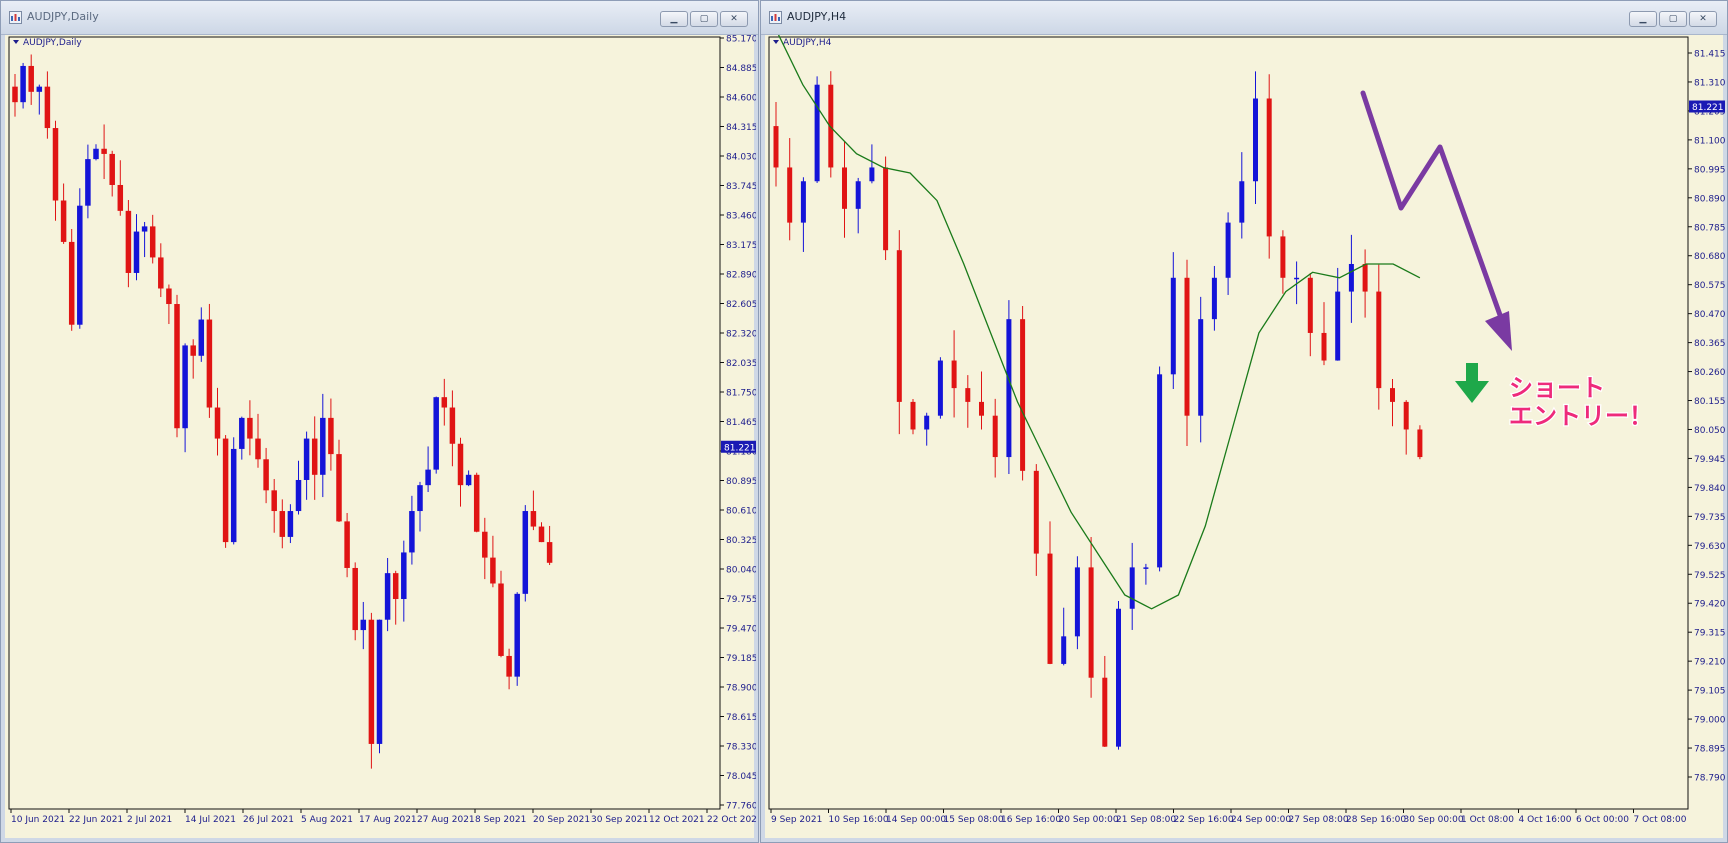 Image resolution: width=1728 pixels, height=843 pixels. I want to click on x-tick-label: 27 Sep 08:00, so click(1319, 820).